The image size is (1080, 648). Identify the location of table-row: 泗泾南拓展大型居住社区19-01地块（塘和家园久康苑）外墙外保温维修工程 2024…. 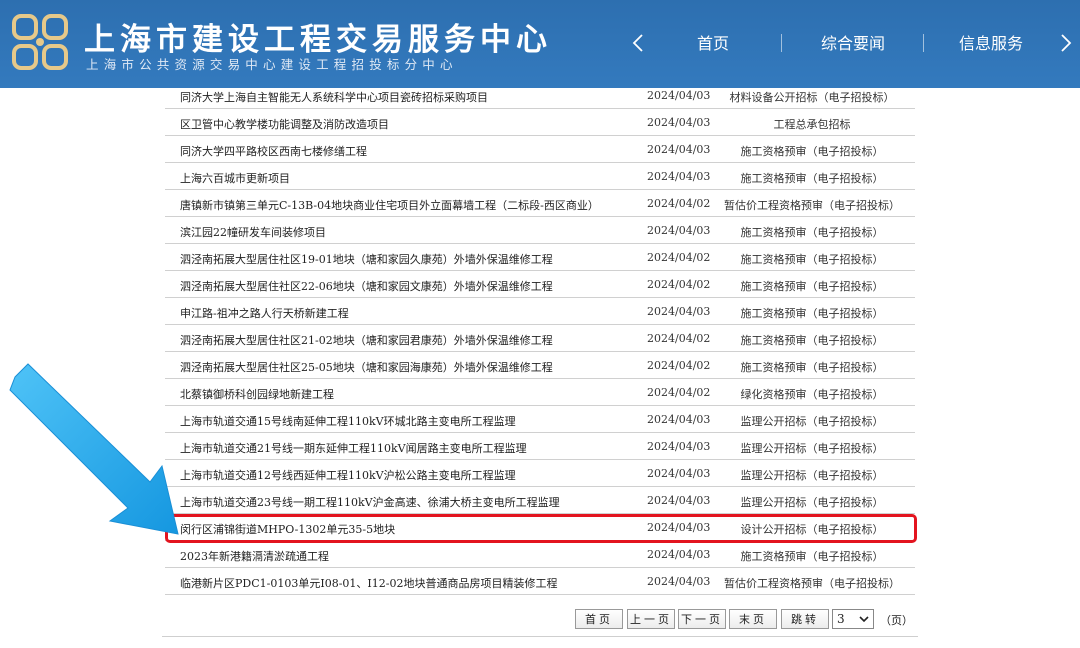
(540, 257).